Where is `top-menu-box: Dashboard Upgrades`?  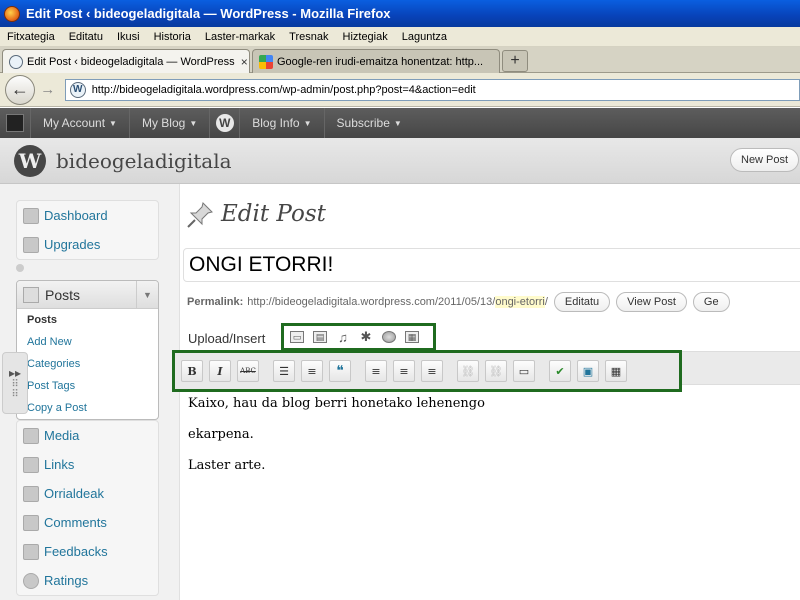 top-menu-box: Dashboard Upgrades is located at coordinates (87, 230).